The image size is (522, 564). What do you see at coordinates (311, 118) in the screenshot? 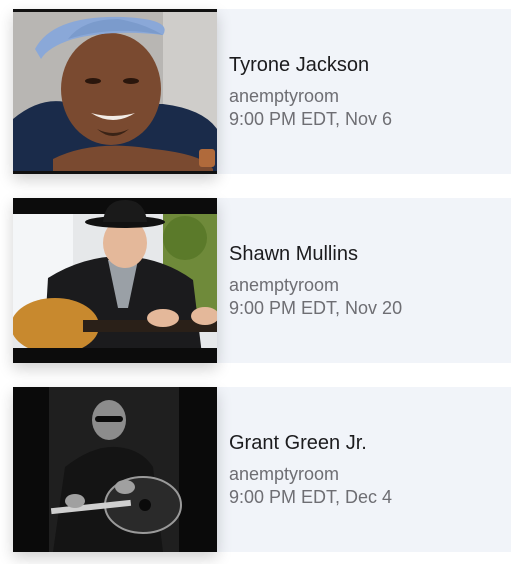
I see `event-time: 9:00 PM EDT, Nov 6` at bounding box center [311, 118].